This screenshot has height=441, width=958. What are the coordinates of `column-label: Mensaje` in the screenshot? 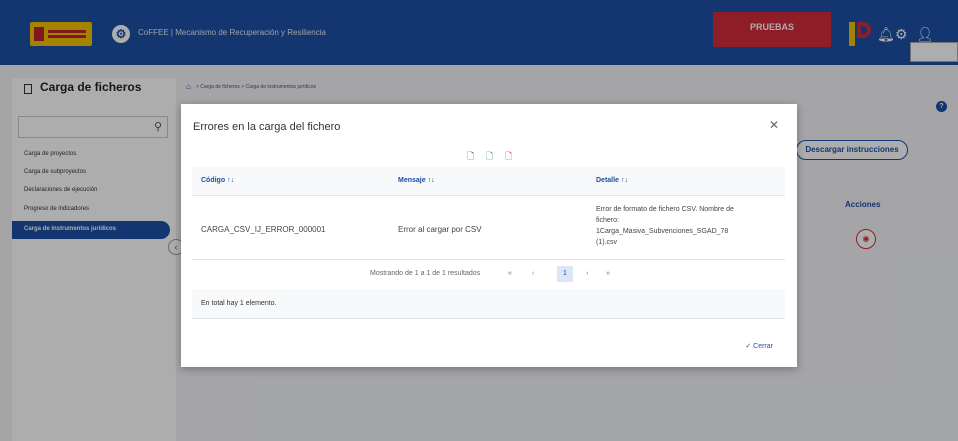 It's located at (412, 180).